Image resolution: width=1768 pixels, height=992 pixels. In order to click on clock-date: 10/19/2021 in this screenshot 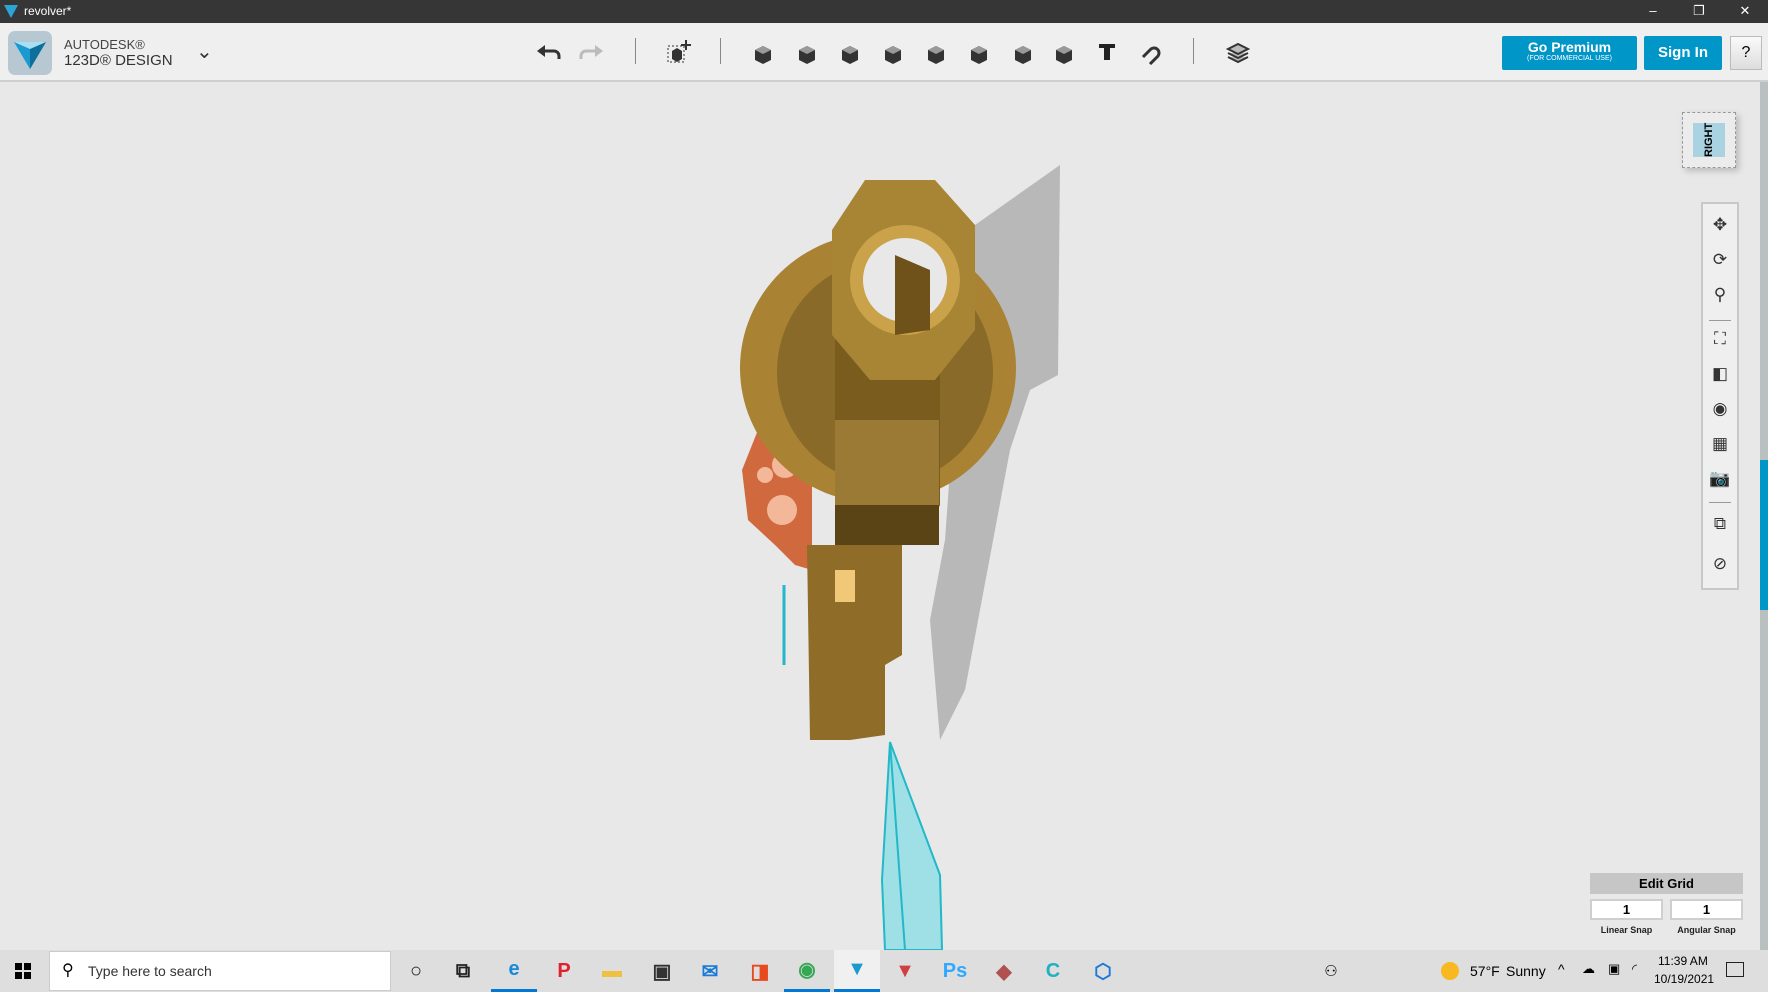, I will do `click(1684, 979)`.